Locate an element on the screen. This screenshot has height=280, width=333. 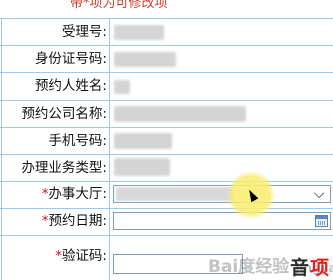
id-number-value is located at coordinates (145, 59).